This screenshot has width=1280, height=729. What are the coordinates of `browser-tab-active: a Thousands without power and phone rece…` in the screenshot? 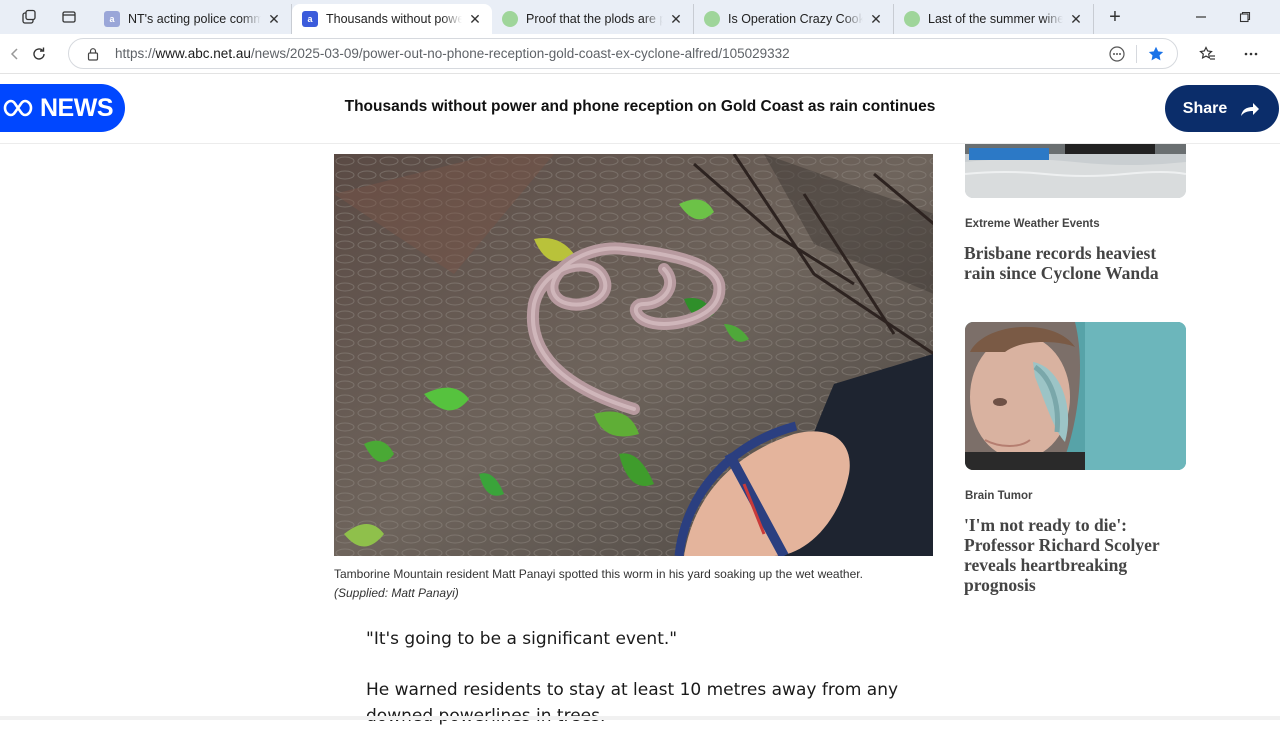 It's located at (392, 19).